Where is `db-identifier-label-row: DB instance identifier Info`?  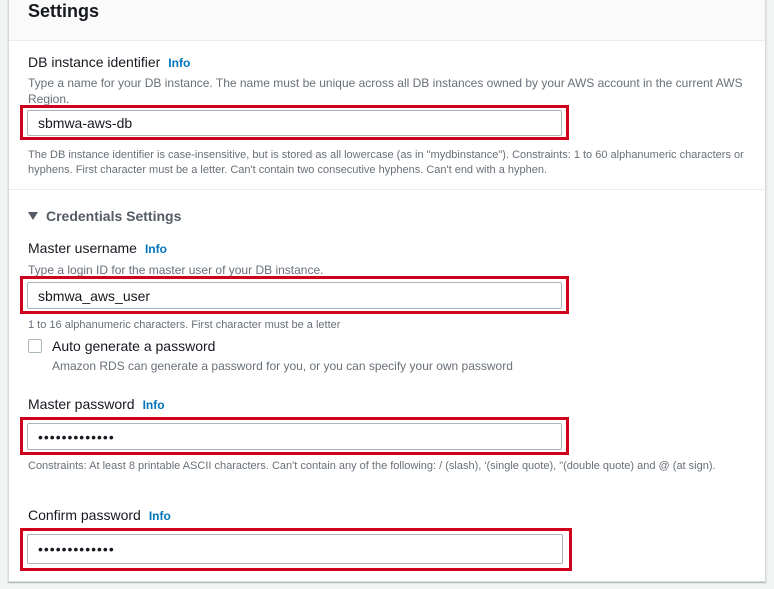 db-identifier-label-row: DB instance identifier Info is located at coordinates (109, 62).